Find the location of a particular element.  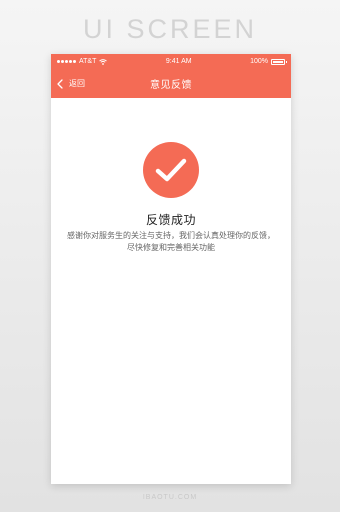

back-chevron-icon is located at coordinates (60, 83).